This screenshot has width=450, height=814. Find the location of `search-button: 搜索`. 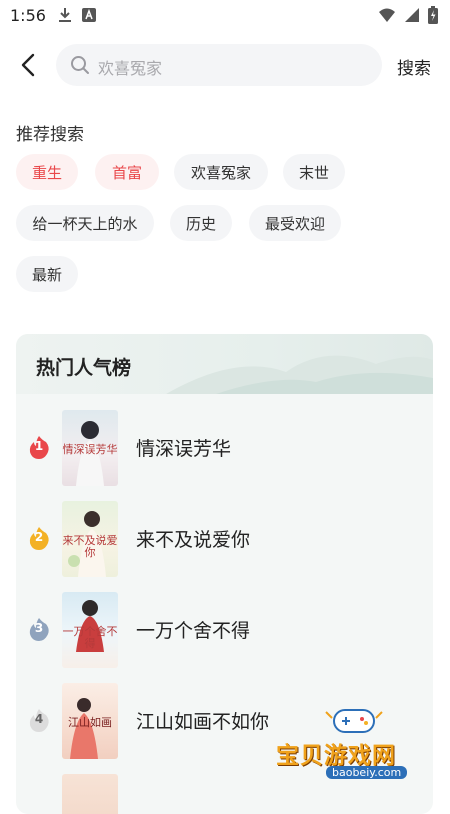

search-button: 搜索 is located at coordinates (414, 66).